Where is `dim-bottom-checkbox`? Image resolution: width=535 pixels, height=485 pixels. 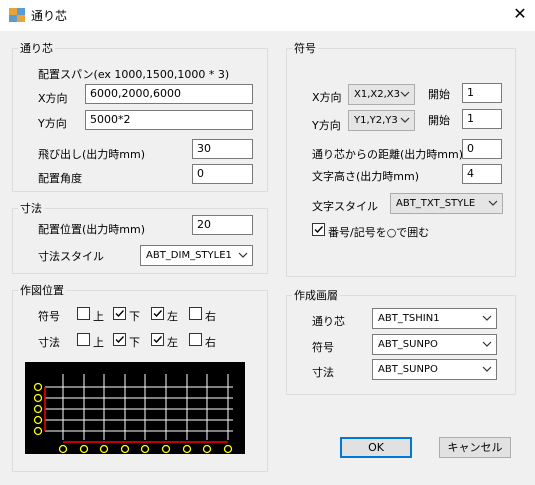
dim-bottom-checkbox is located at coordinates (119, 339).